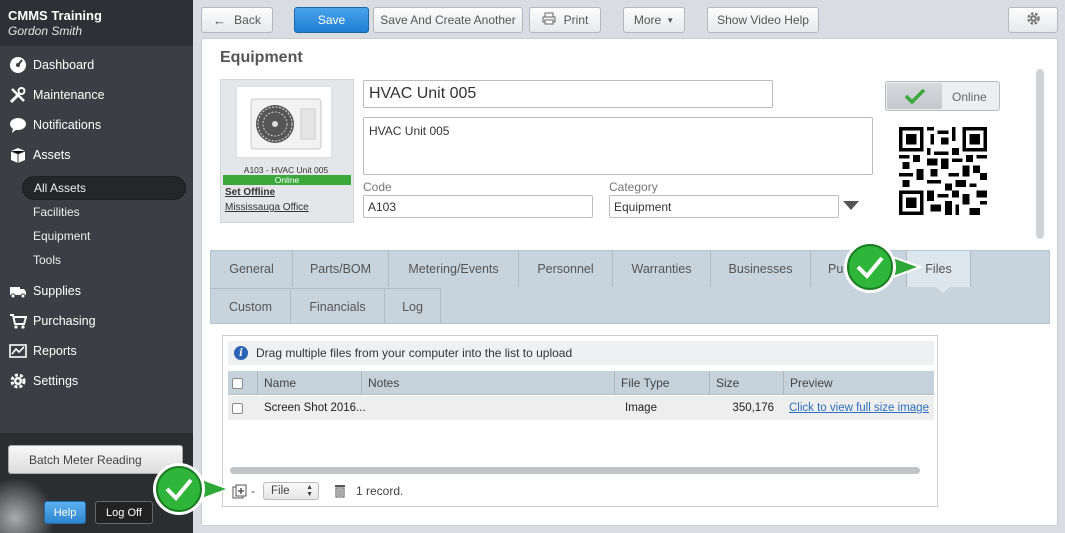 The width and height of the screenshot is (1065, 533). I want to click on sidebar-item-settings: Settings, so click(96, 381).